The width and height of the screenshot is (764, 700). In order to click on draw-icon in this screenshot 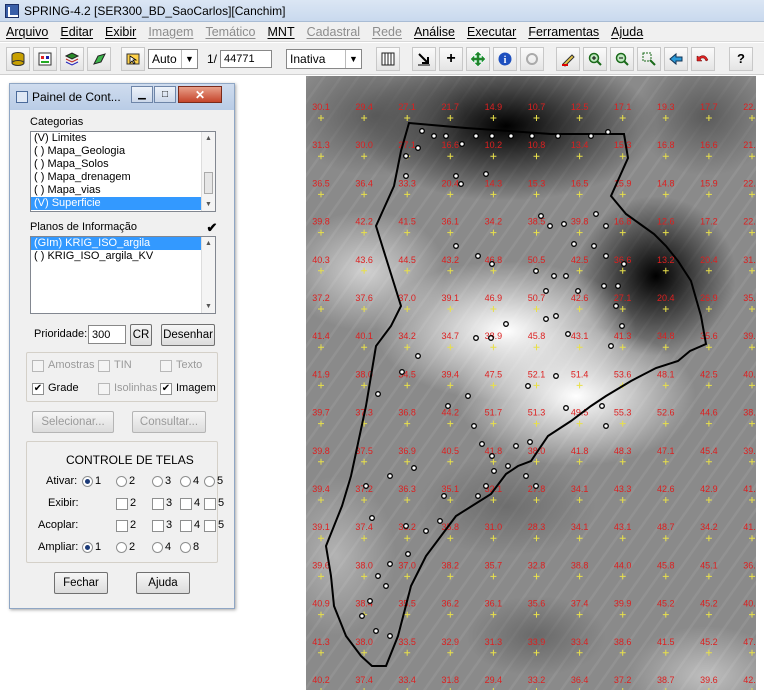, I will do `click(99, 58)`.